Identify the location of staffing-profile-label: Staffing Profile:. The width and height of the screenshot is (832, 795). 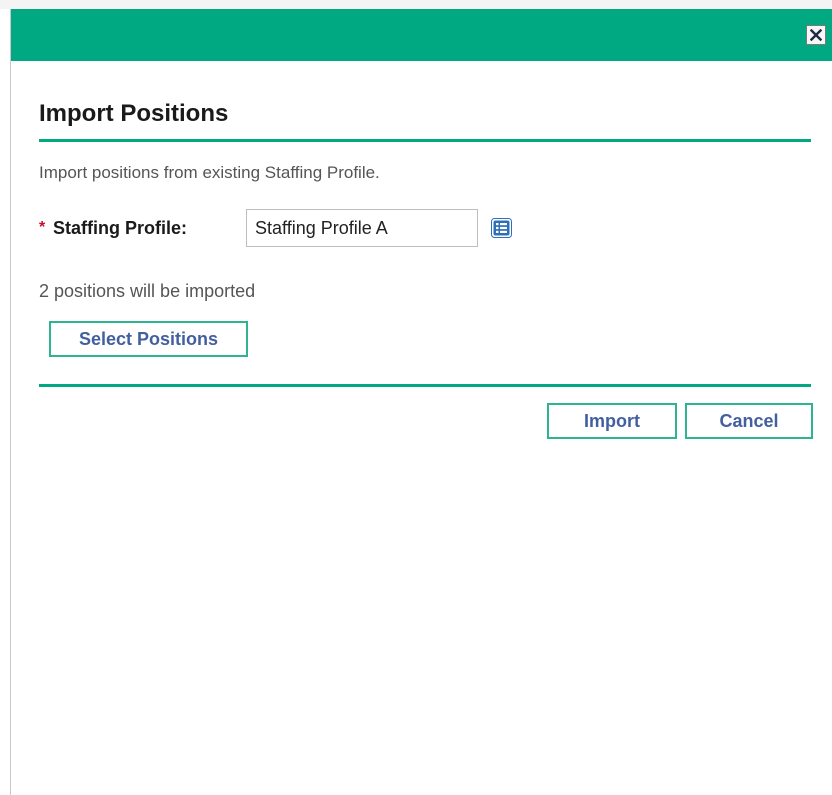
(120, 228).